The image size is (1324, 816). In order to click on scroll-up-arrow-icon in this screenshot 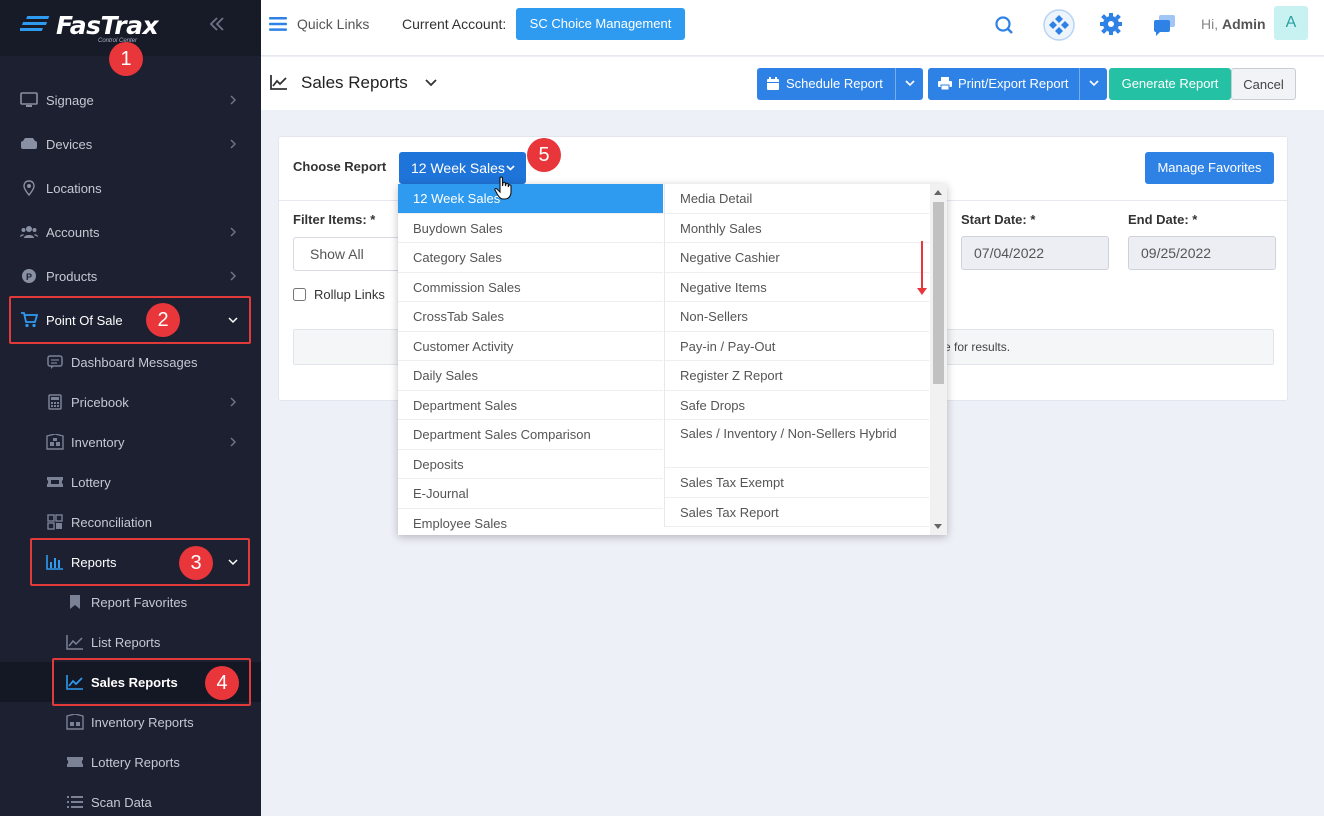, I will do `click(938, 192)`.